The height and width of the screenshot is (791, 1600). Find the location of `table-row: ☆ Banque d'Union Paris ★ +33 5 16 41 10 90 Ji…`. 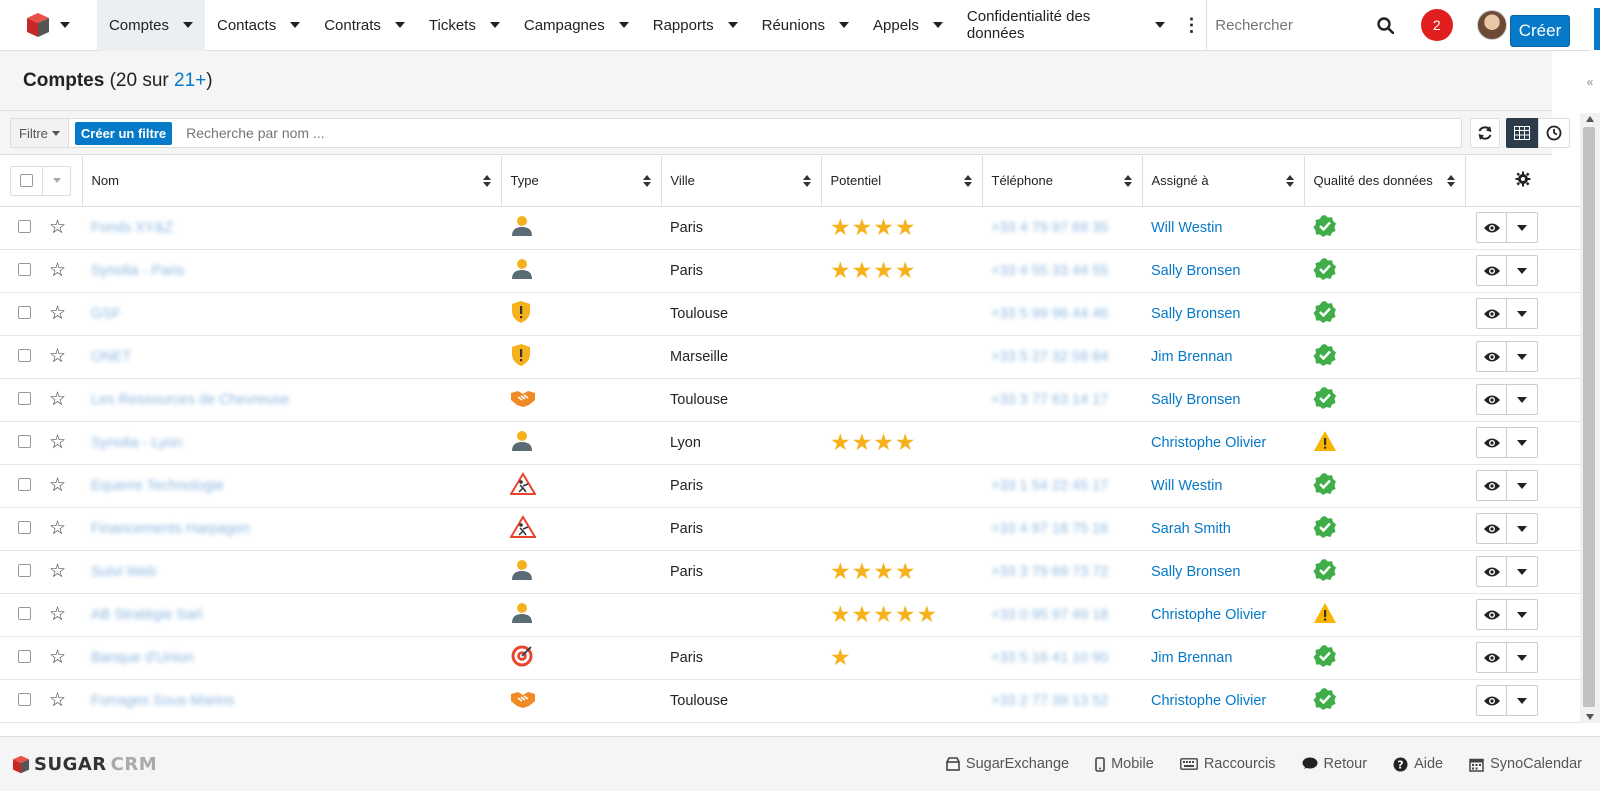

table-row: ☆ Banque d'Union Paris ★ +33 5 16 41 10 90 Ji… is located at coordinates (790, 658).